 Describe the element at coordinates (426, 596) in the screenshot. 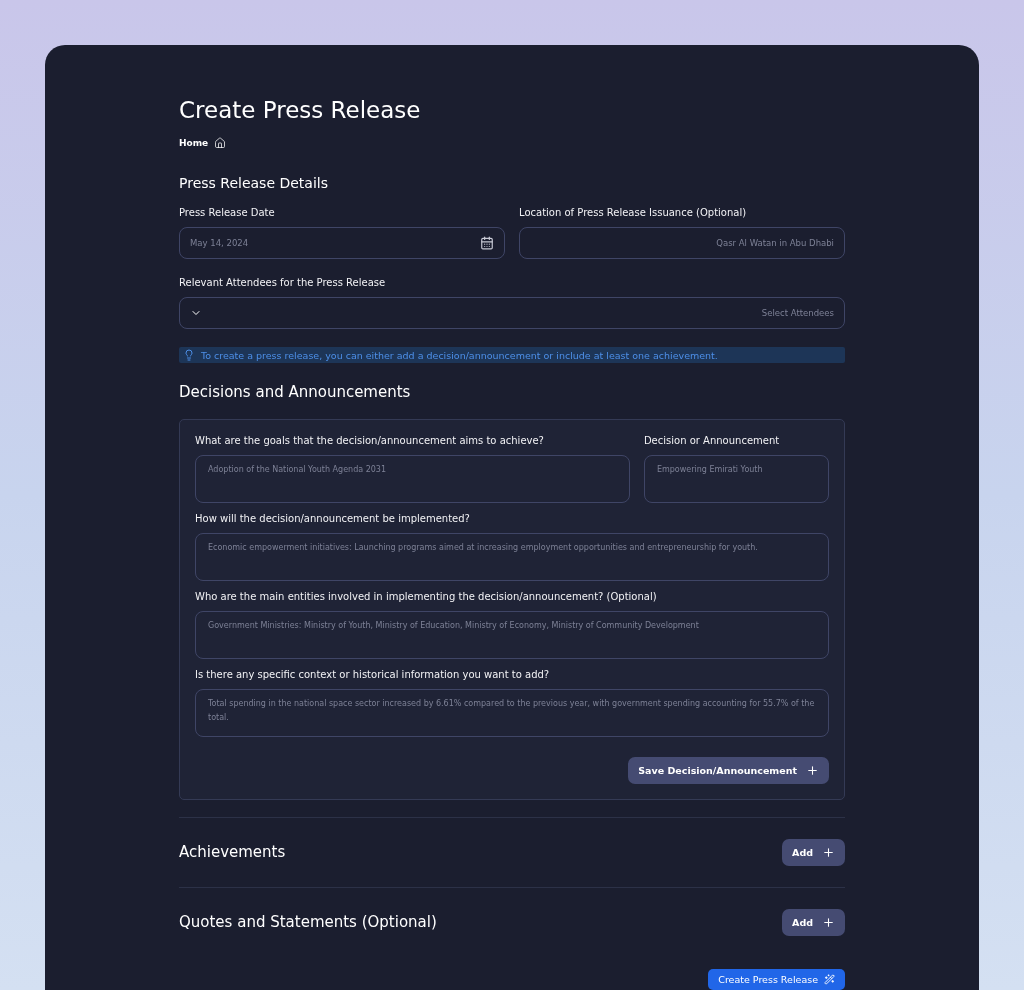

I see `field-label: Who are the main entities involved in implementing the decision/announcement? (Optional)` at that location.